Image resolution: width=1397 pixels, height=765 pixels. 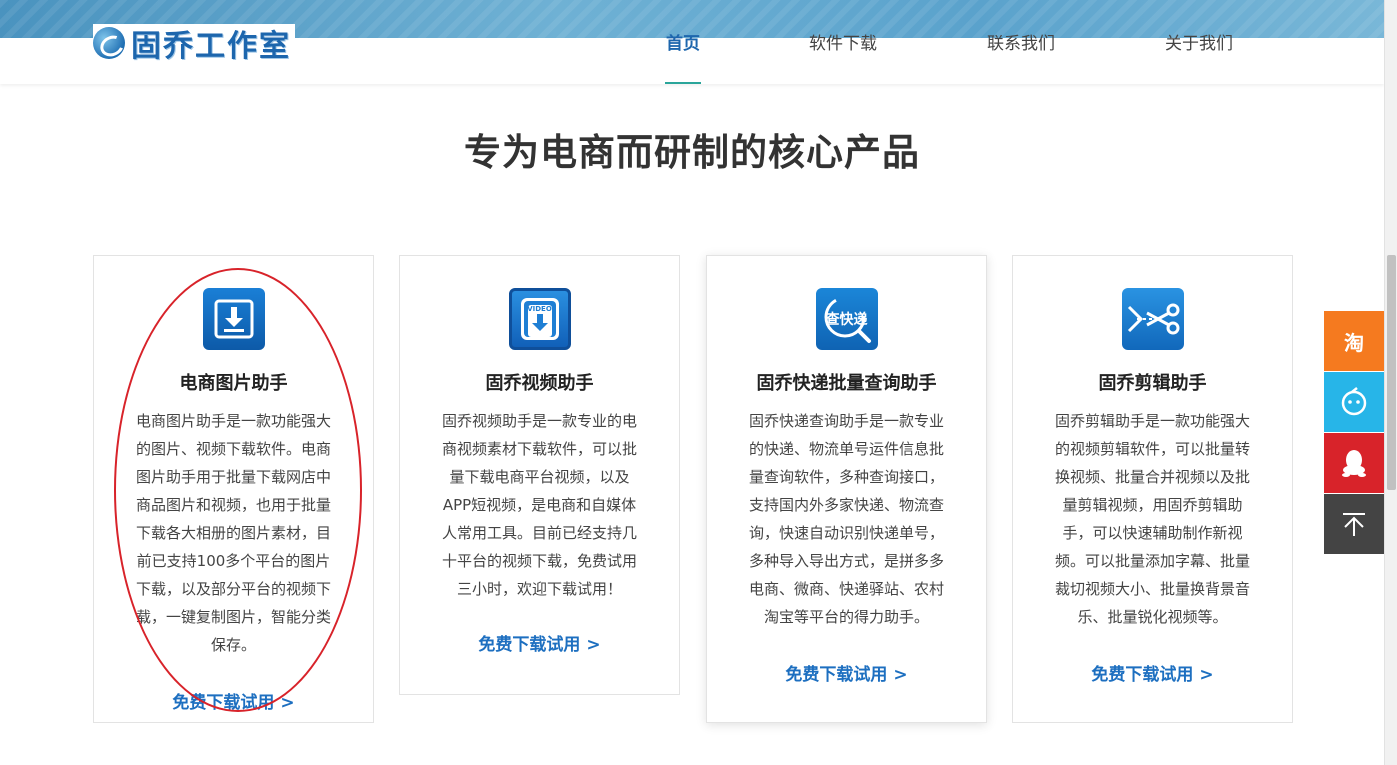 What do you see at coordinates (233, 319) in the screenshot?
I see `download-icon` at bounding box center [233, 319].